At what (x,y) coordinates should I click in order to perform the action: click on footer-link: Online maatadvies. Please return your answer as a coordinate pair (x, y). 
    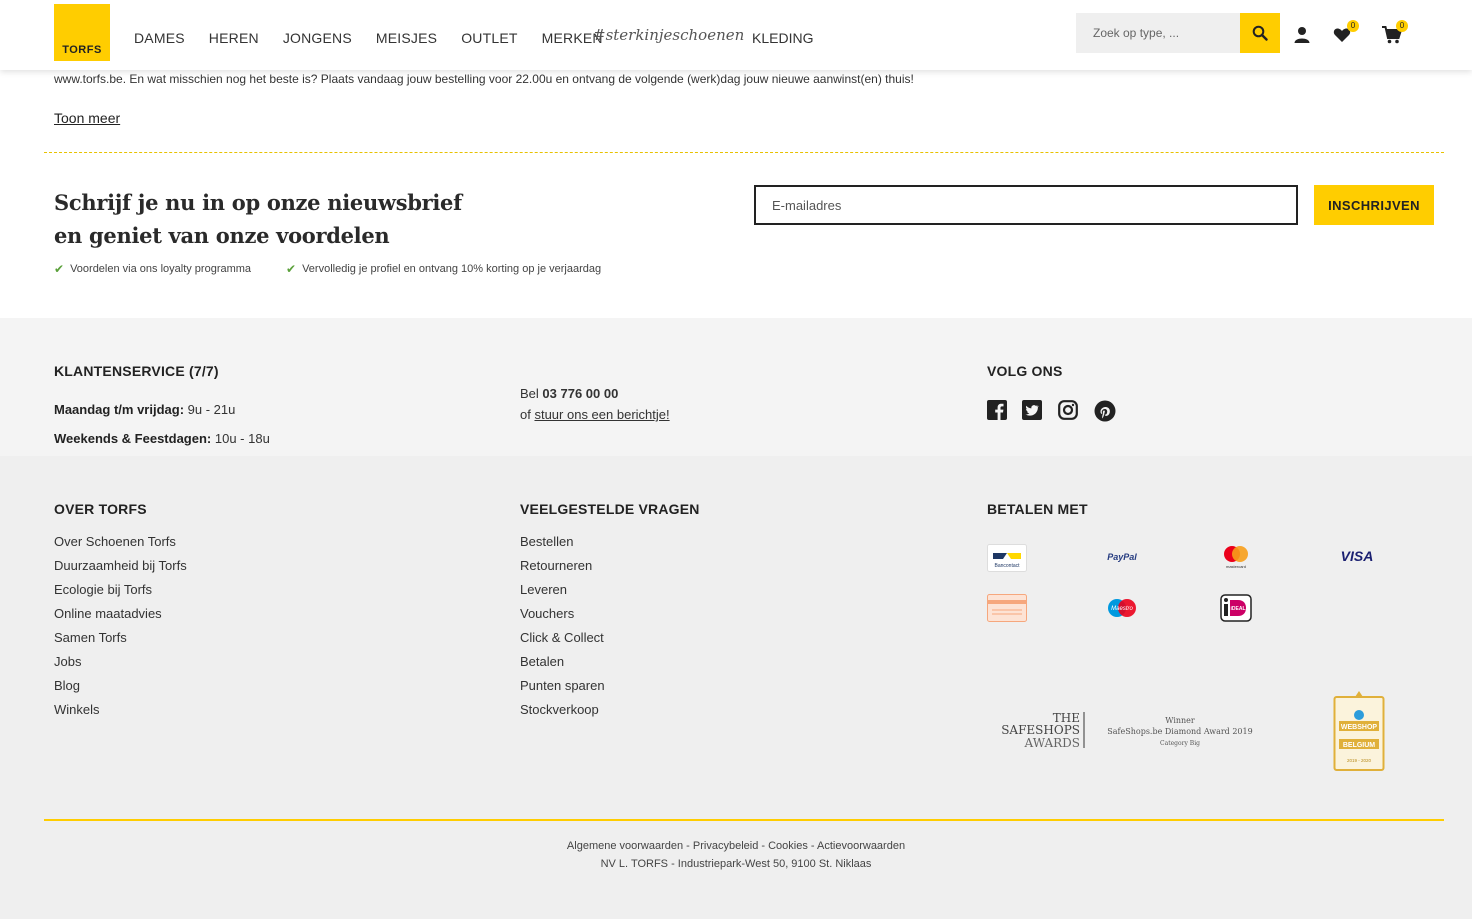
    Looking at the image, I should click on (120, 619).